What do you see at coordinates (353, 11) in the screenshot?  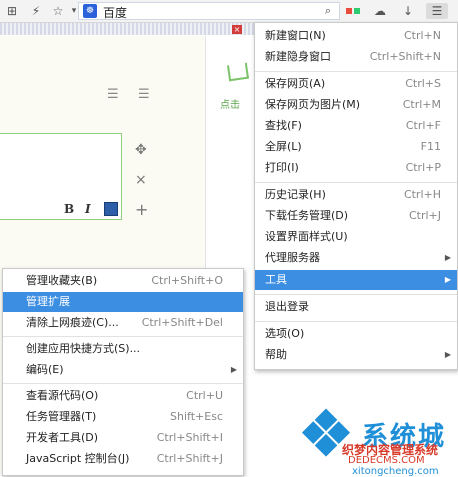 I see `colorful-squares-icon` at bounding box center [353, 11].